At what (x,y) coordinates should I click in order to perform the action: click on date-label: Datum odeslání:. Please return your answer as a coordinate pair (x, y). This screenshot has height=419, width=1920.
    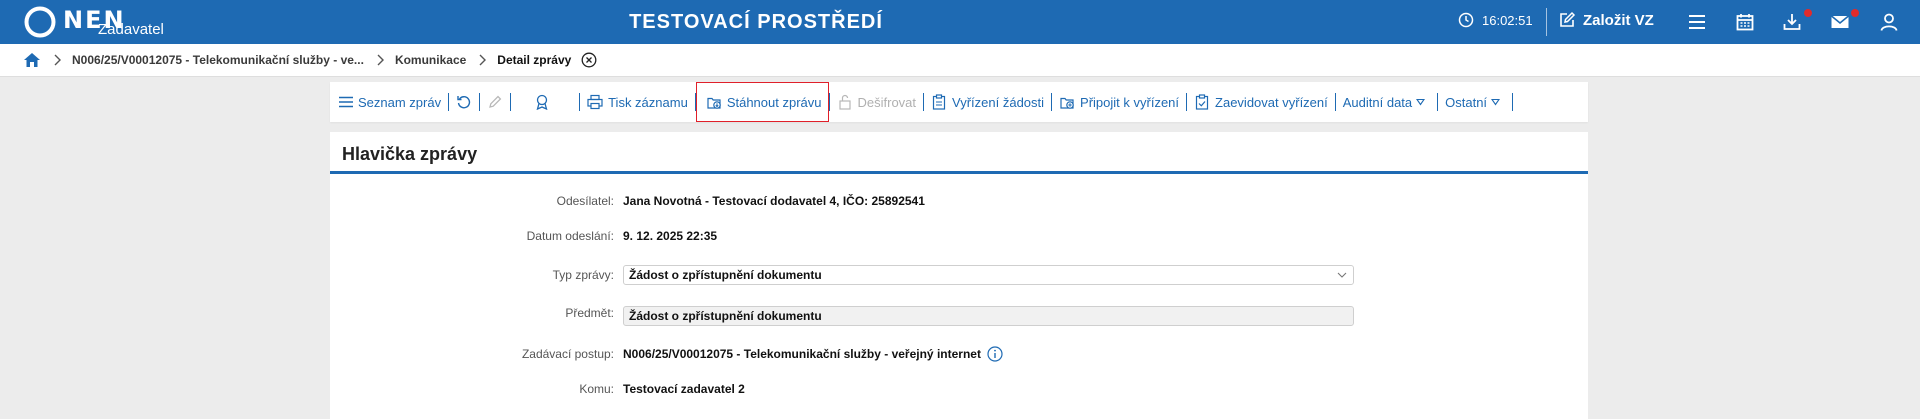
    Looking at the image, I should click on (570, 236).